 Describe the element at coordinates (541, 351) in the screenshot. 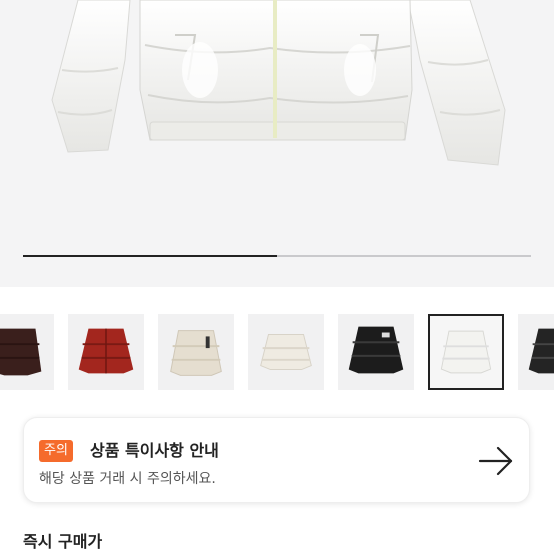

I see `black-jacket-2-image` at that location.